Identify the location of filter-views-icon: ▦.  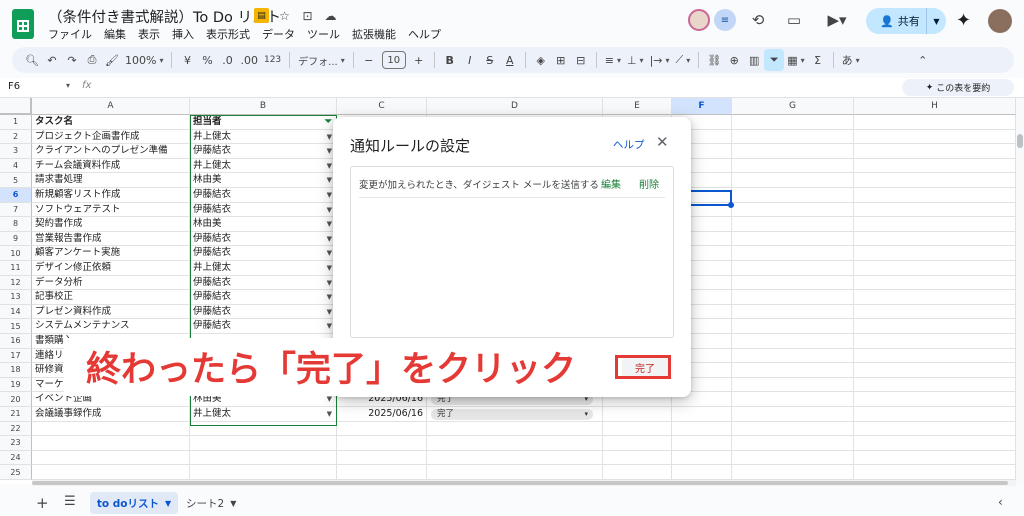
(795, 60).